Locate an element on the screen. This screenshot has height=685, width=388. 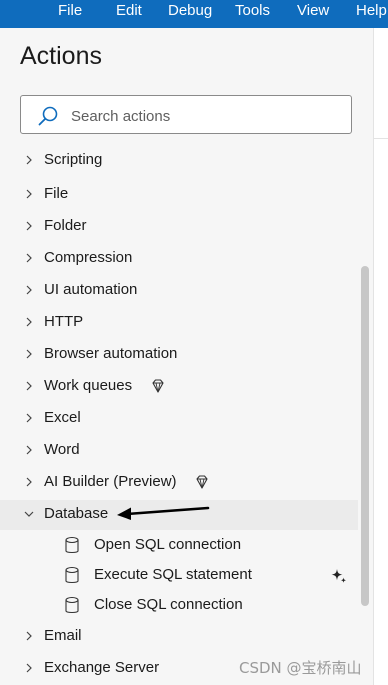
tree-group-label: Folder is located at coordinates (65, 225).